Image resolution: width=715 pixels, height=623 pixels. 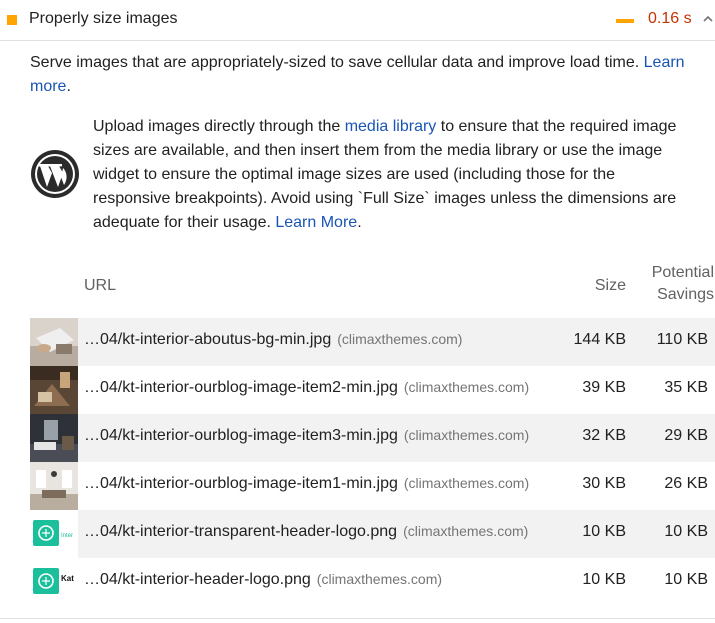 What do you see at coordinates (67, 536) in the screenshot?
I see `svg-text: Inter` at bounding box center [67, 536].